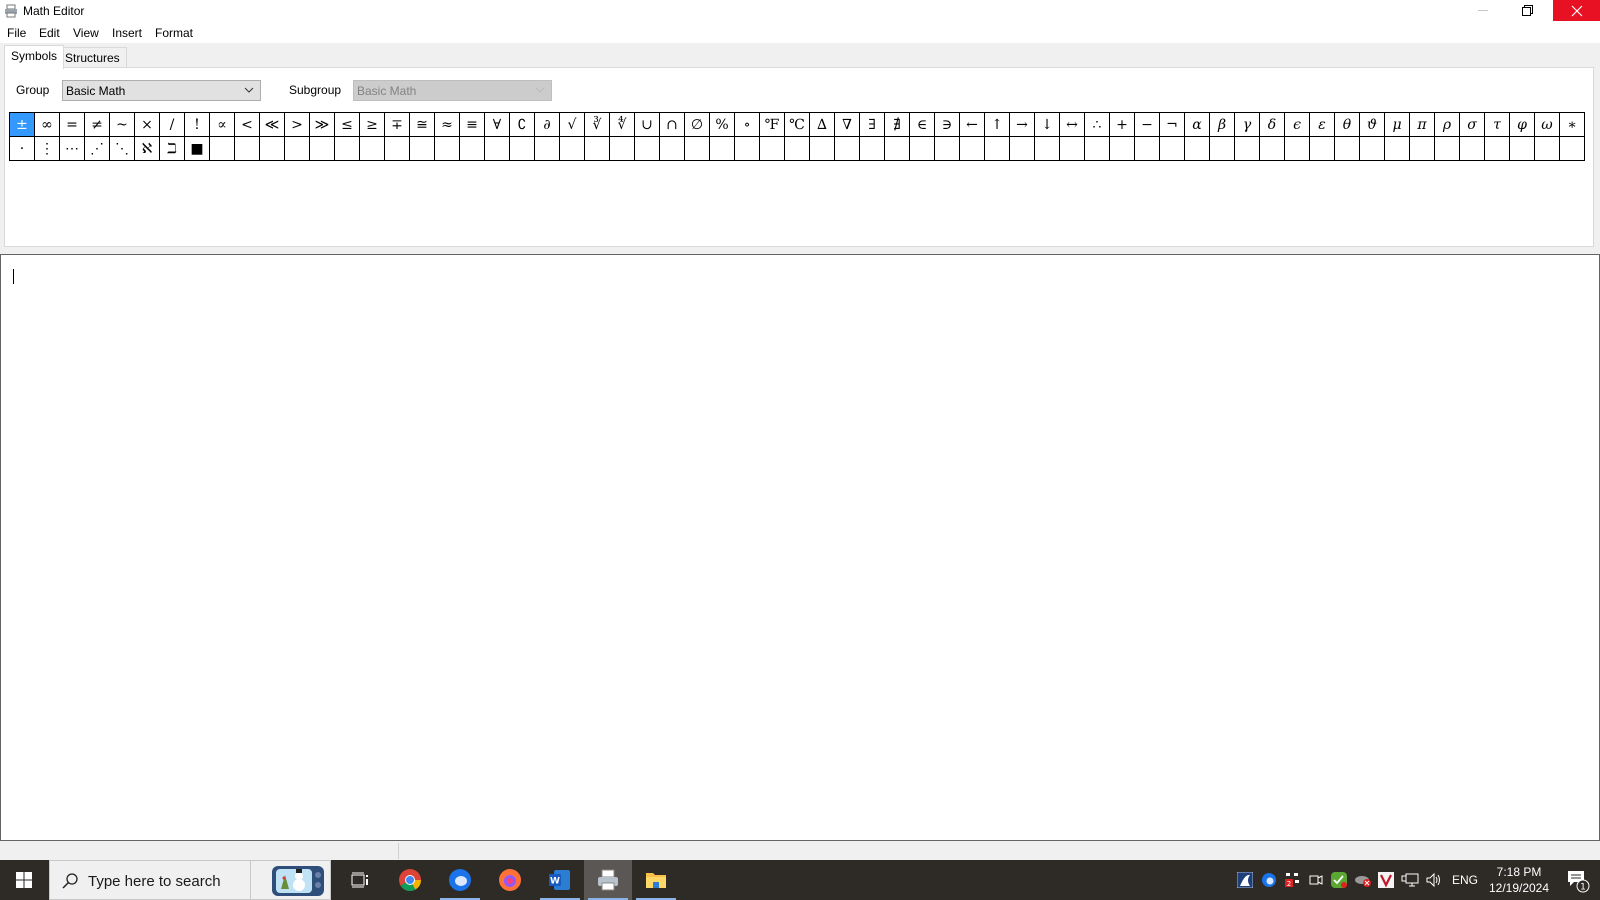  What do you see at coordinates (122, 148) in the screenshot?
I see `symbol-cell: ⋱` at bounding box center [122, 148].